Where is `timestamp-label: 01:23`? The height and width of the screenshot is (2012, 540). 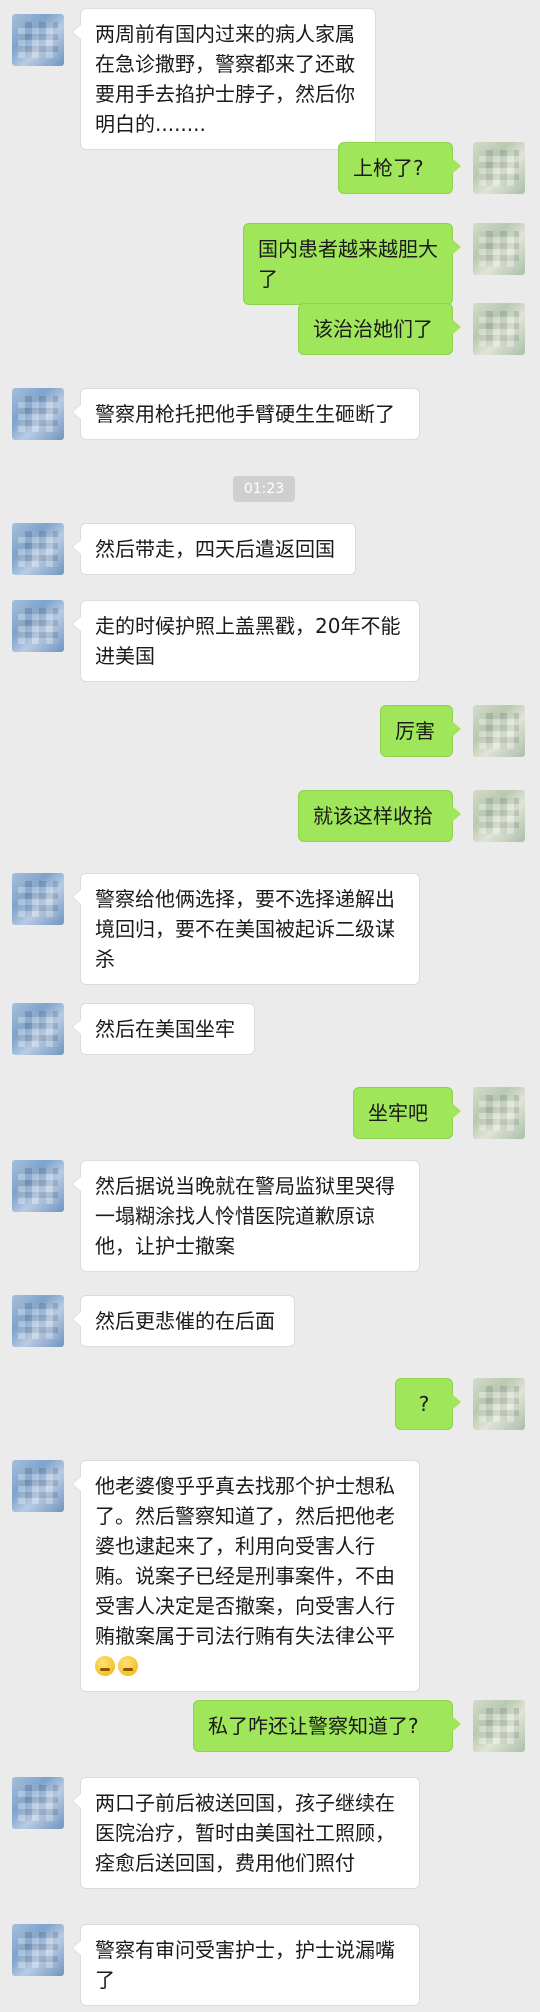
timestamp-label: 01:23 is located at coordinates (264, 489).